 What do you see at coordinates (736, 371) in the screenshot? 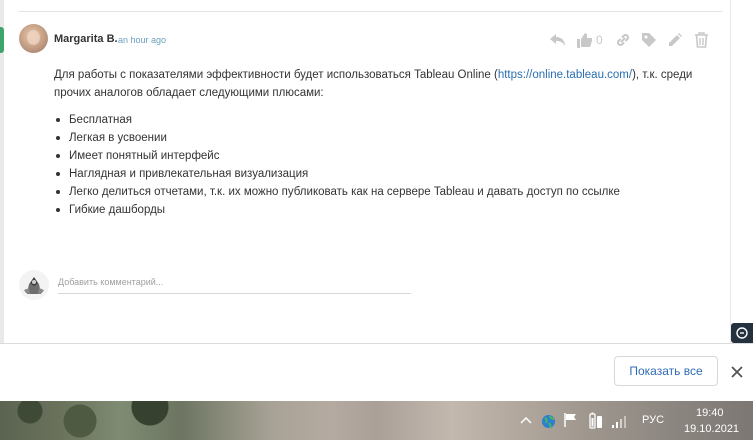
I see `close-icon` at bounding box center [736, 371].